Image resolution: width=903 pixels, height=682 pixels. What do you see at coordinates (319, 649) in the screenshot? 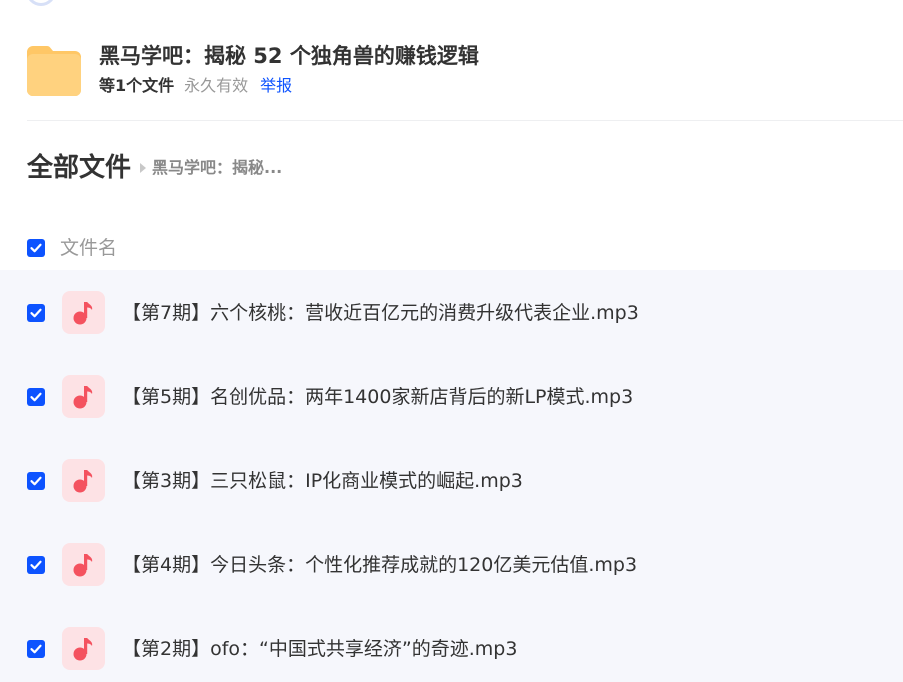
I see `file-name: 【第2期】ofo：“中国式共享经济”的奇迹.mp3` at bounding box center [319, 649].